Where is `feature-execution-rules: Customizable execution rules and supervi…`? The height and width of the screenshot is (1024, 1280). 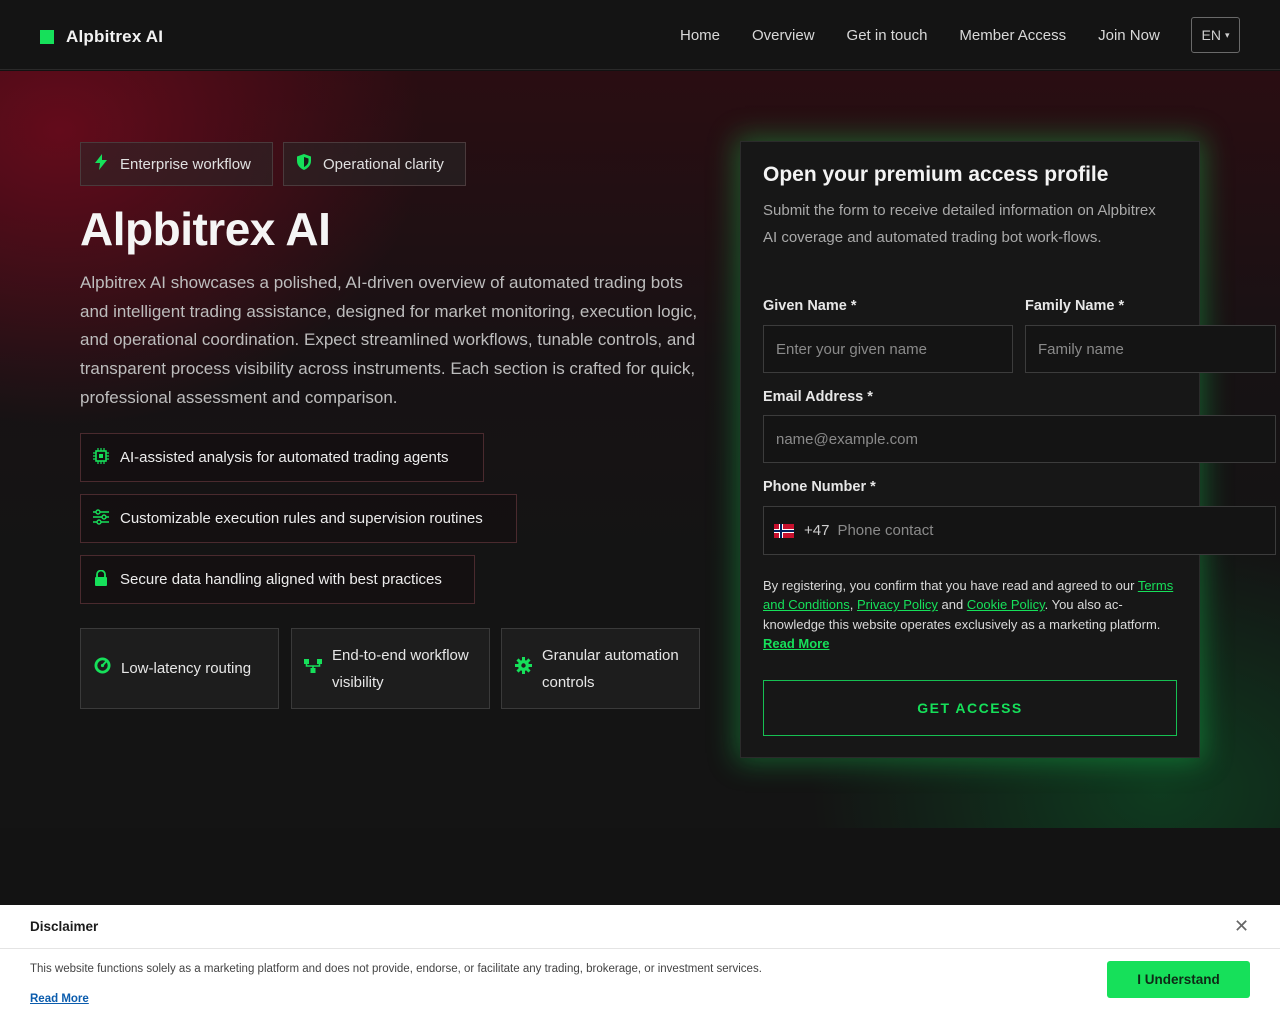
feature-execution-rules: Customizable execution rules and supervi… is located at coordinates (298, 518).